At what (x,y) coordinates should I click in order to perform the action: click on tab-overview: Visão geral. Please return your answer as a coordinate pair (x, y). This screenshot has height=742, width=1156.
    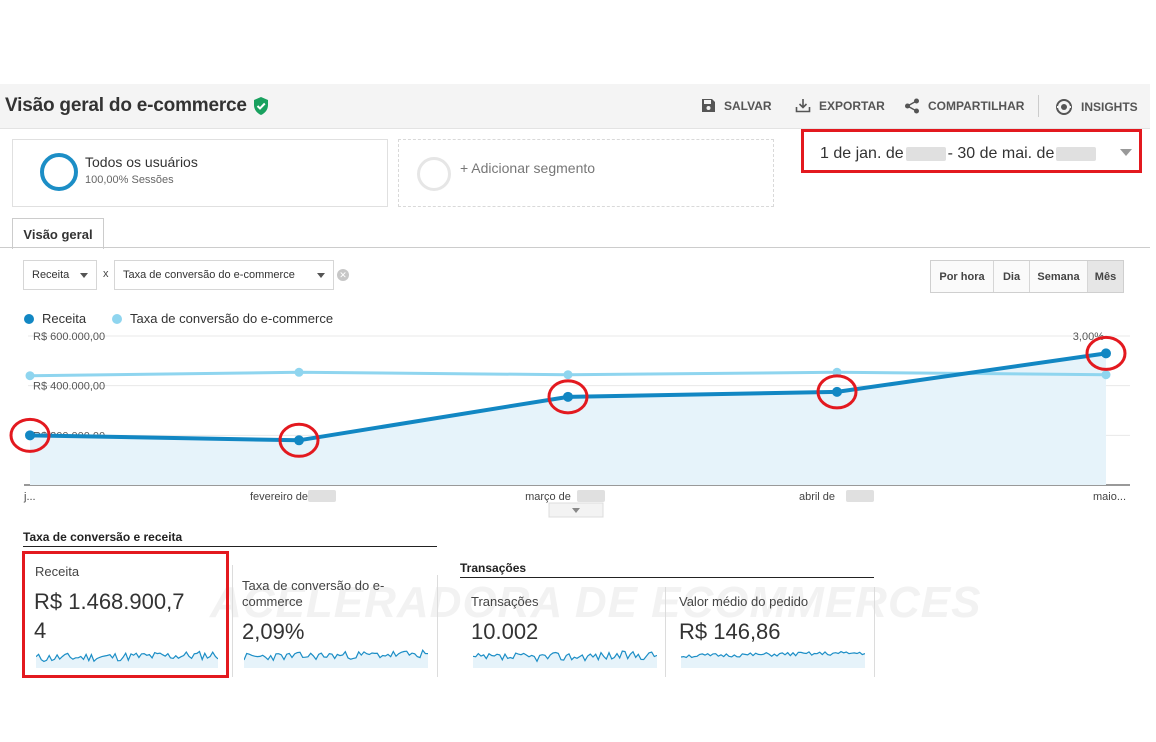
    Looking at the image, I should click on (58, 233).